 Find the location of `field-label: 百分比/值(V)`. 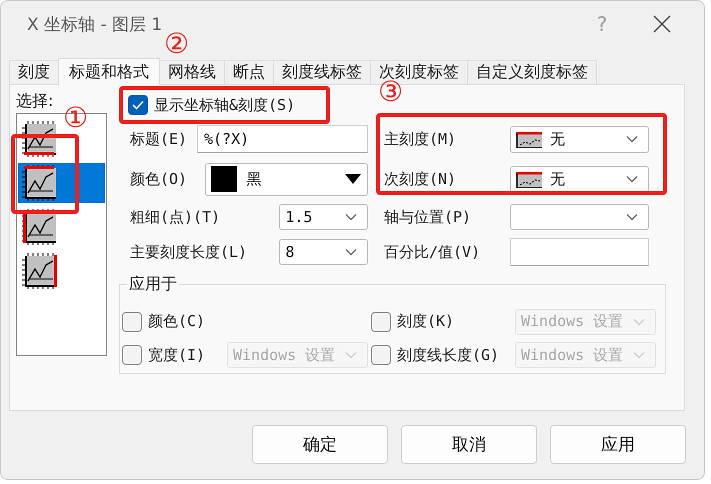

field-label: 百分比/值(V) is located at coordinates (433, 252).